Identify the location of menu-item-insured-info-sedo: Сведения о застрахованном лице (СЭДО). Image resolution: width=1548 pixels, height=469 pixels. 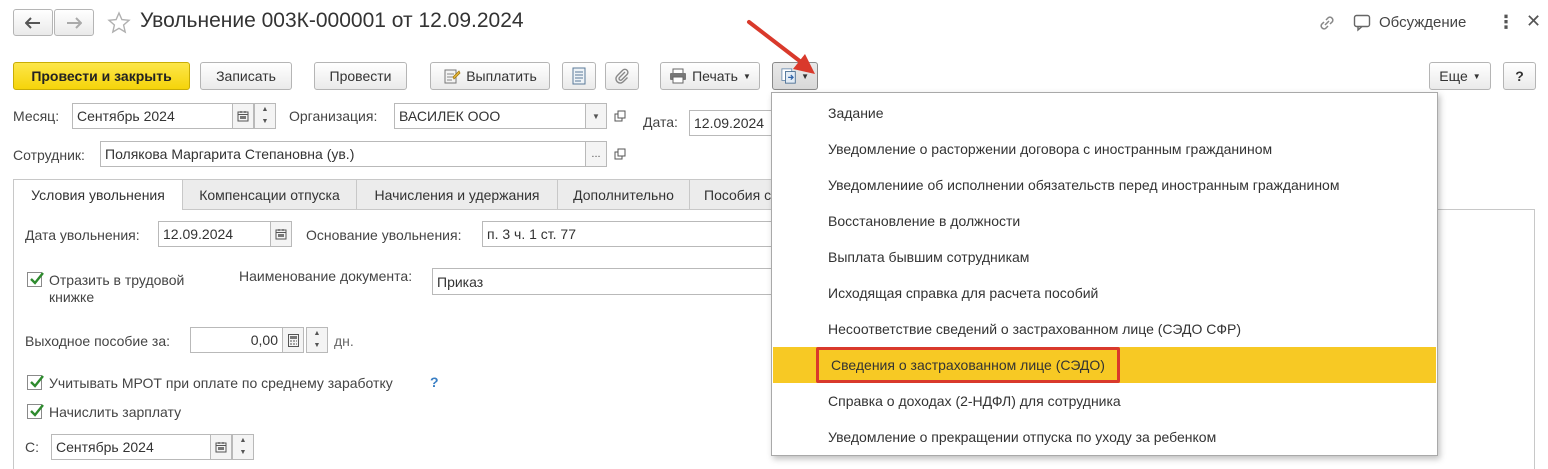
(1104, 365).